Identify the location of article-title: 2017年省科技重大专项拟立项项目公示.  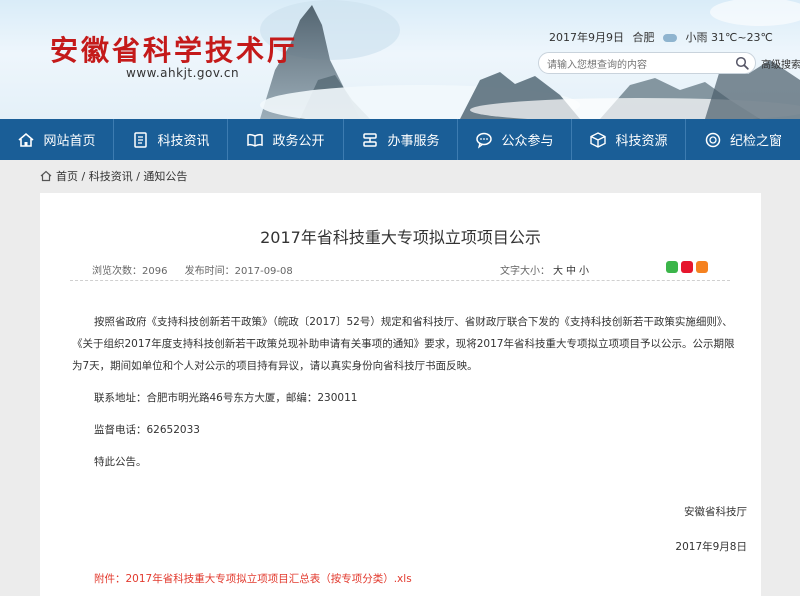
(400, 237).